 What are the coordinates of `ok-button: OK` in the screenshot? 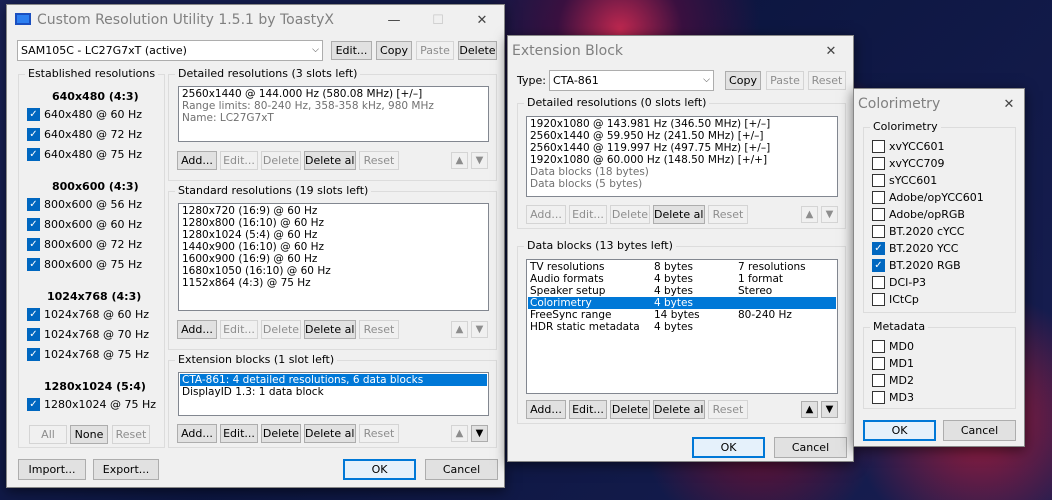 It's located at (379, 469).